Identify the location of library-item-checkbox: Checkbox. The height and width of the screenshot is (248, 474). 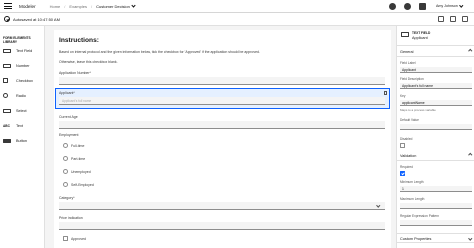
(22, 80).